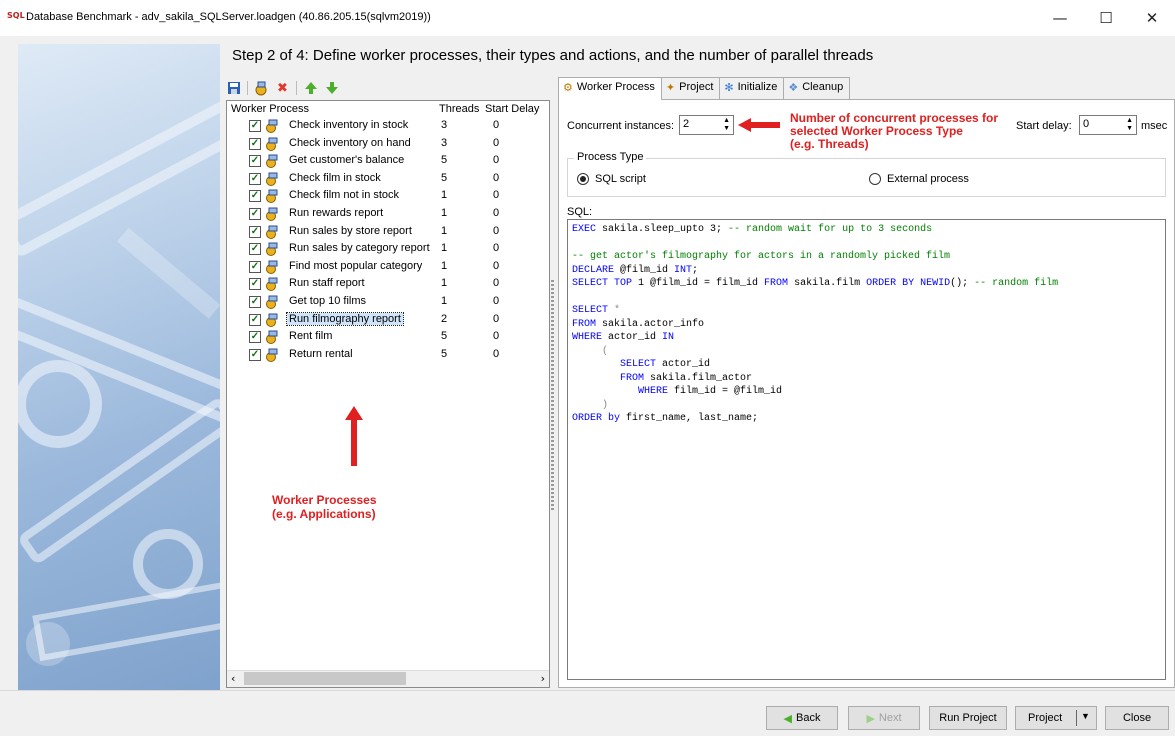 Image resolution: width=1175 pixels, height=736 pixels. Describe the element at coordinates (752, 88) in the screenshot. I see `tab-initialize: ✻ Initialize` at that location.